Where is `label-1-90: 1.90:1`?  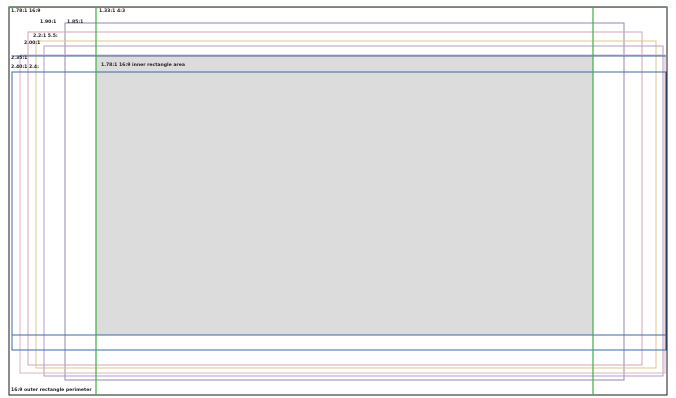
label-1-90: 1.90:1 is located at coordinates (48, 22).